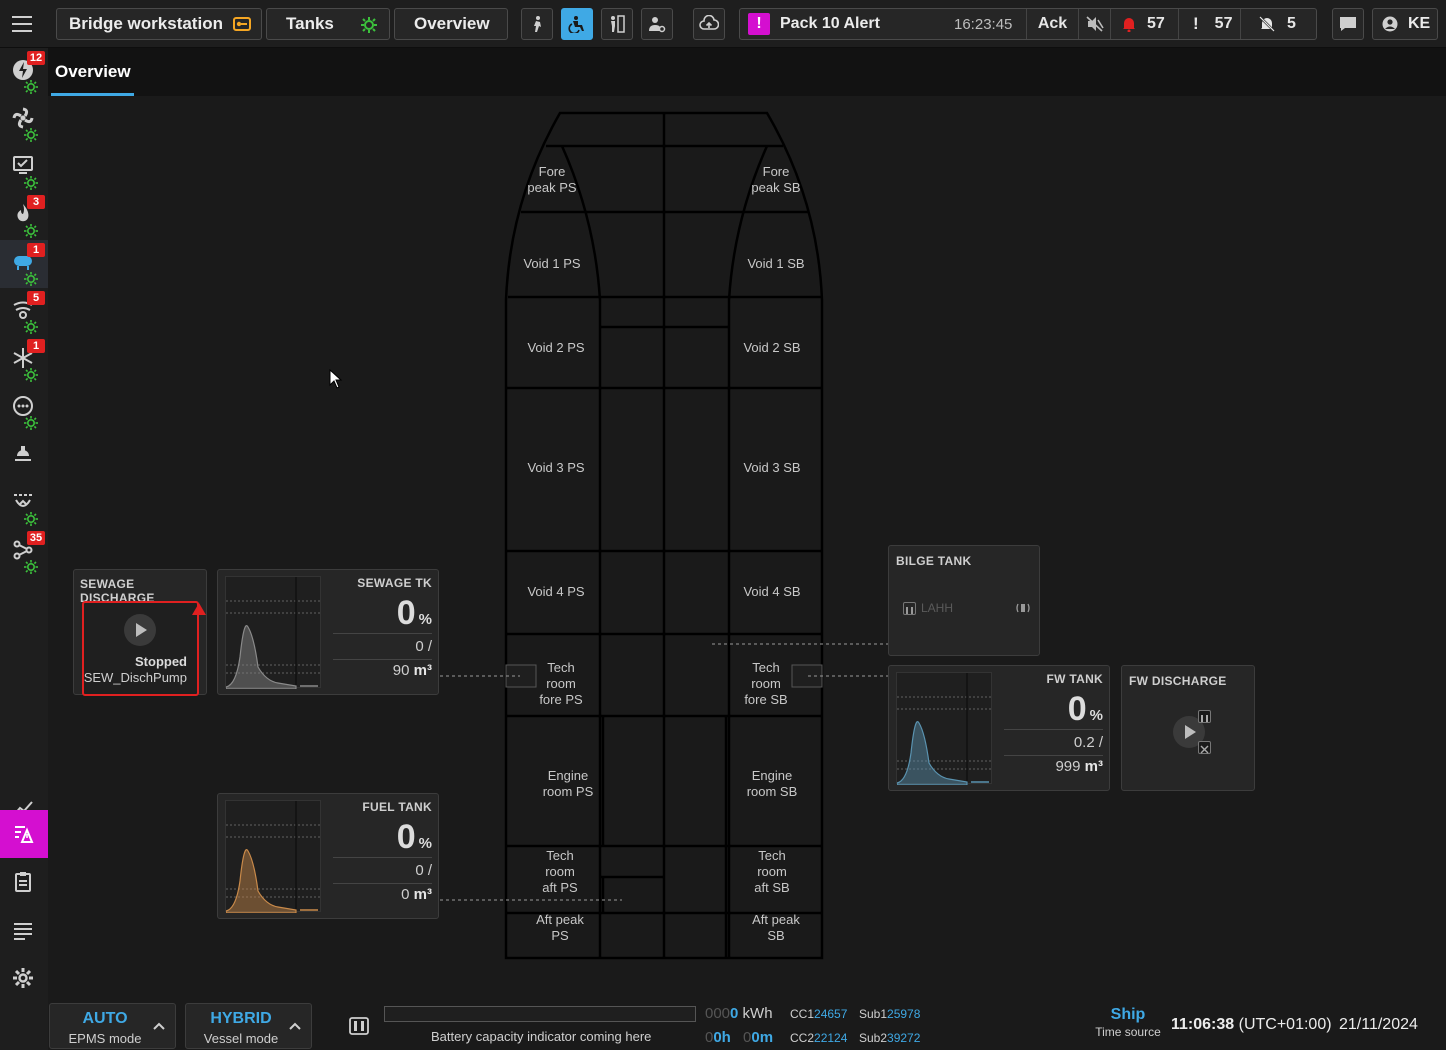 This screenshot has width=1446, height=1050. Describe the element at coordinates (739, 1037) in the screenshot. I see `time-remaining-readout: 00h 00m` at that location.